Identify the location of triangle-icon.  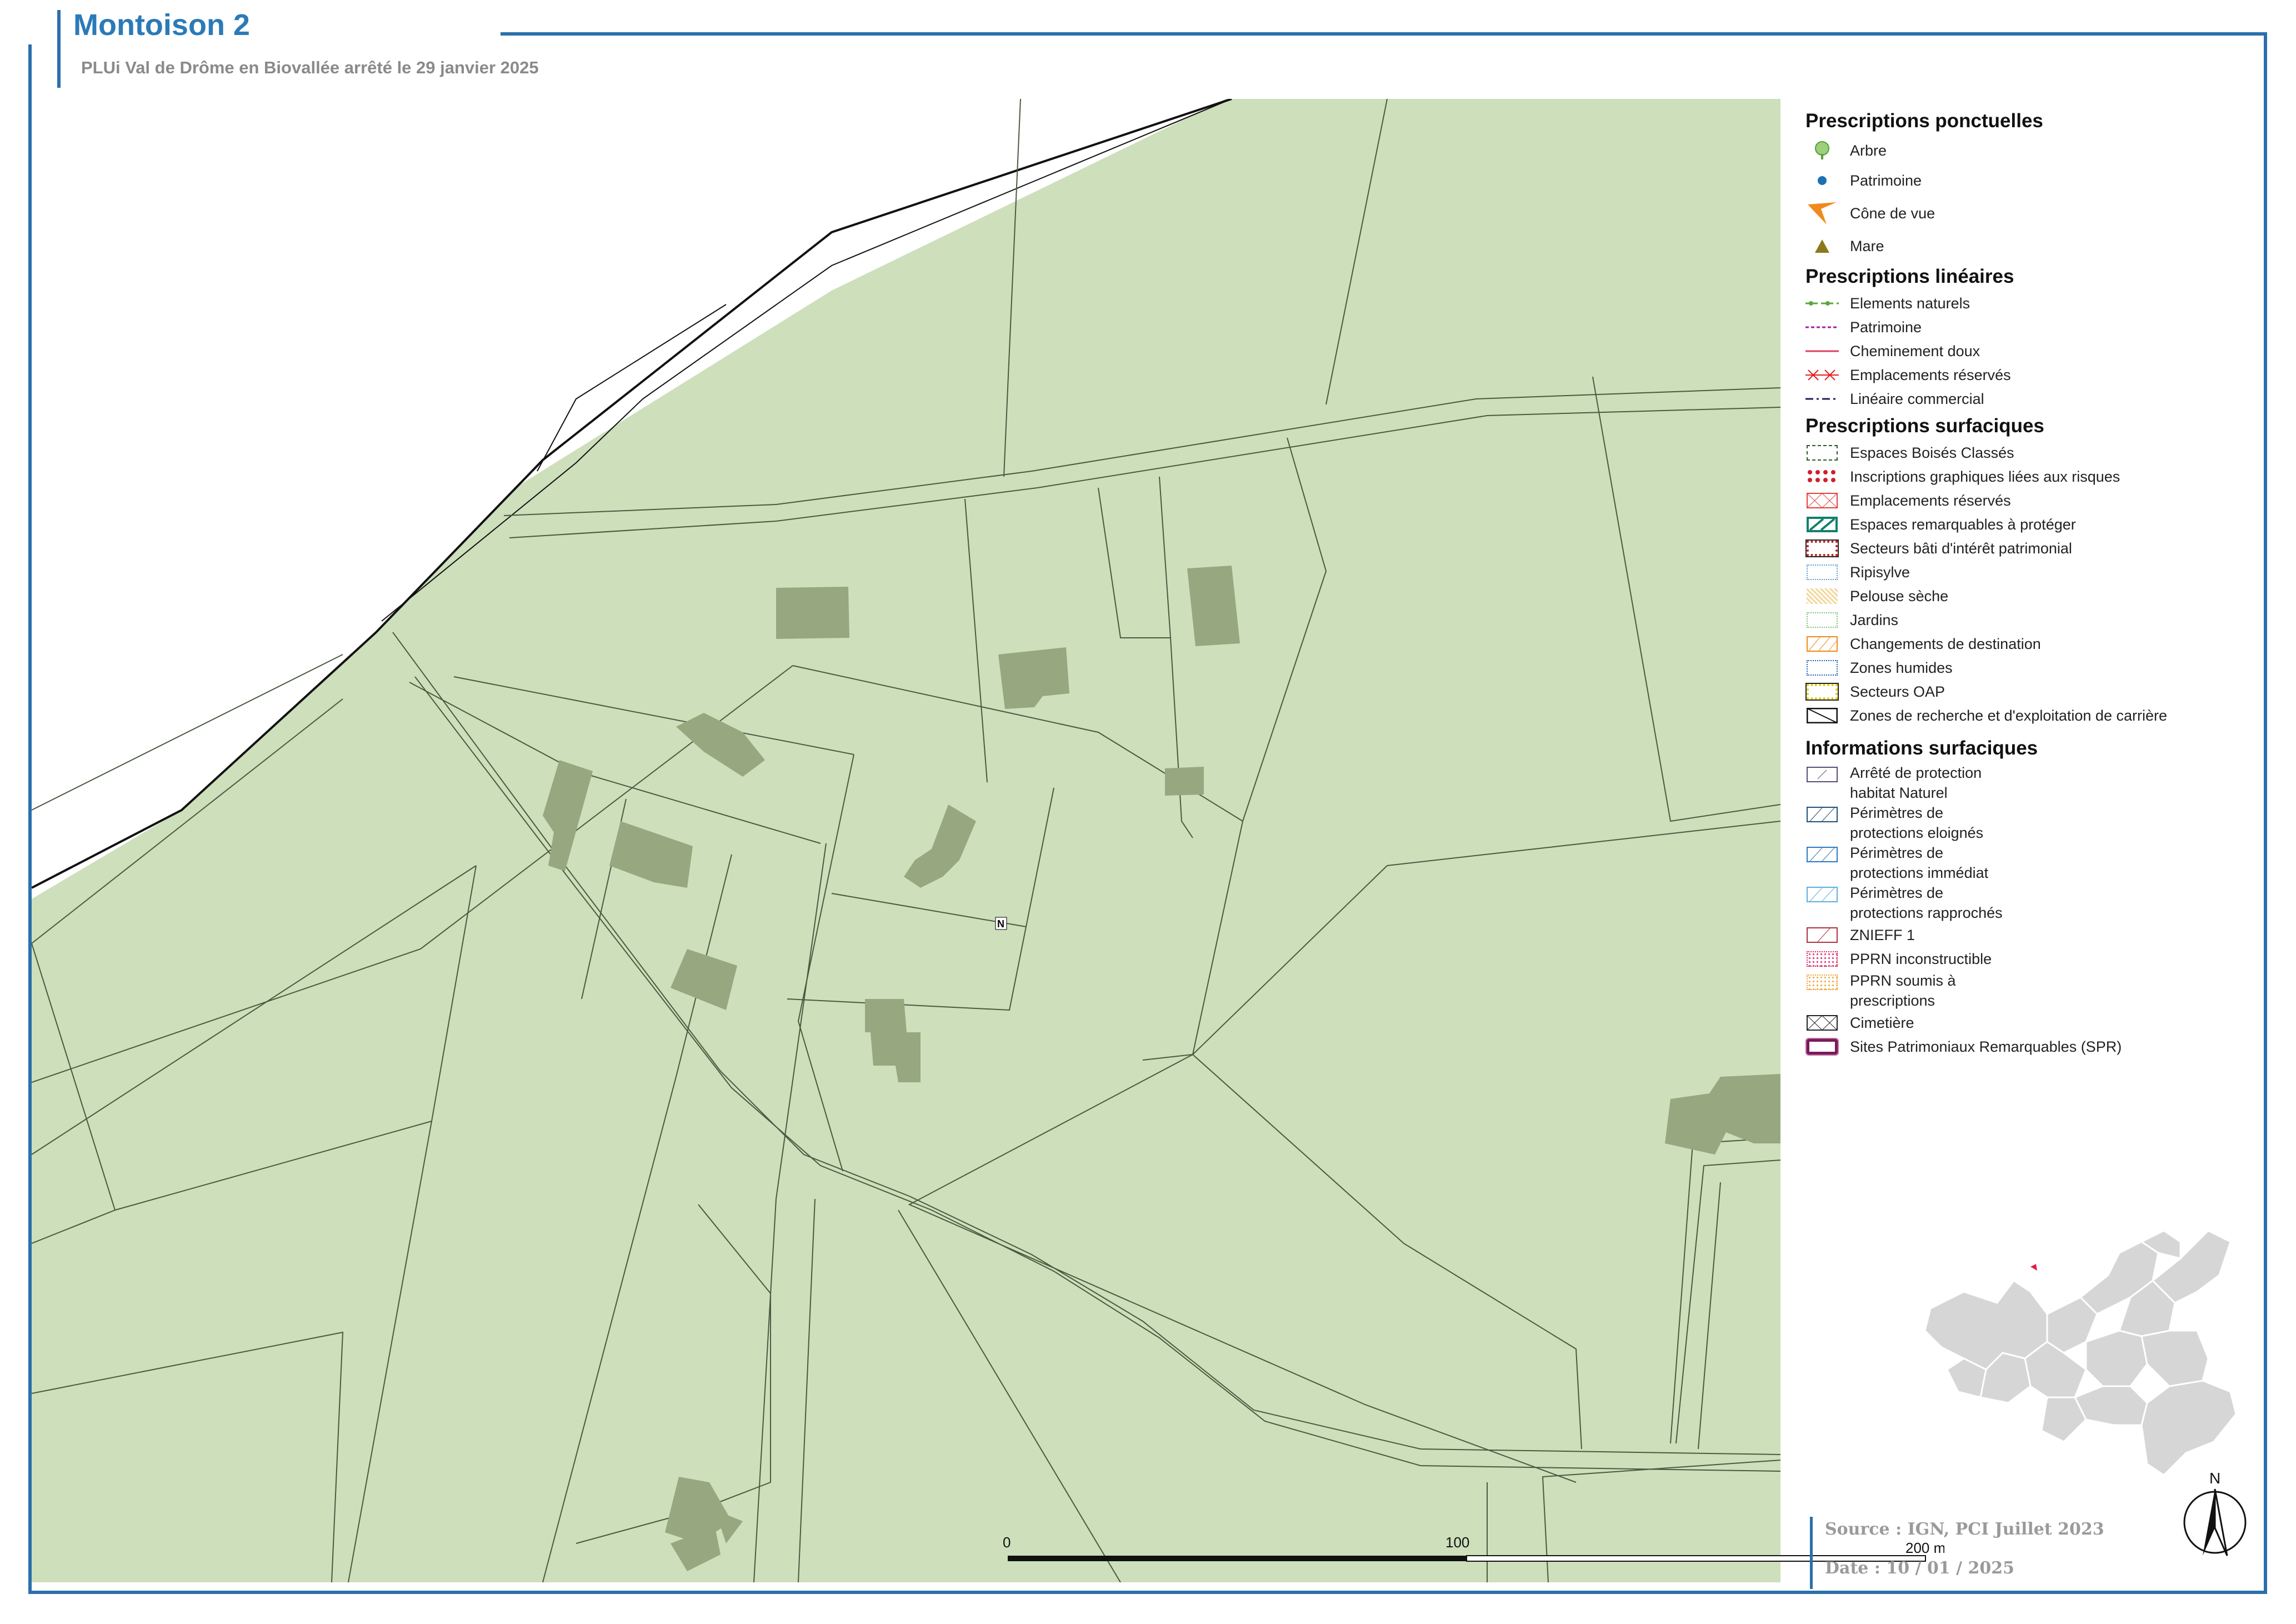
(1822, 246).